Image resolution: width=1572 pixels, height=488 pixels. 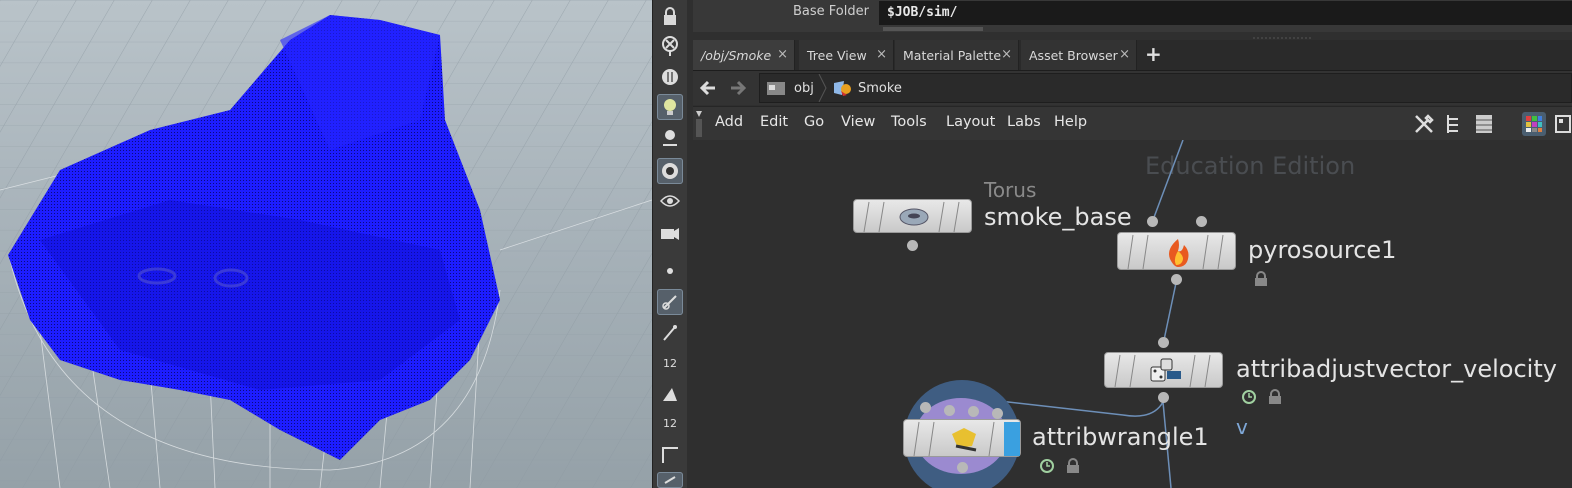 I want to click on shading-icon, so click(x=670, y=77).